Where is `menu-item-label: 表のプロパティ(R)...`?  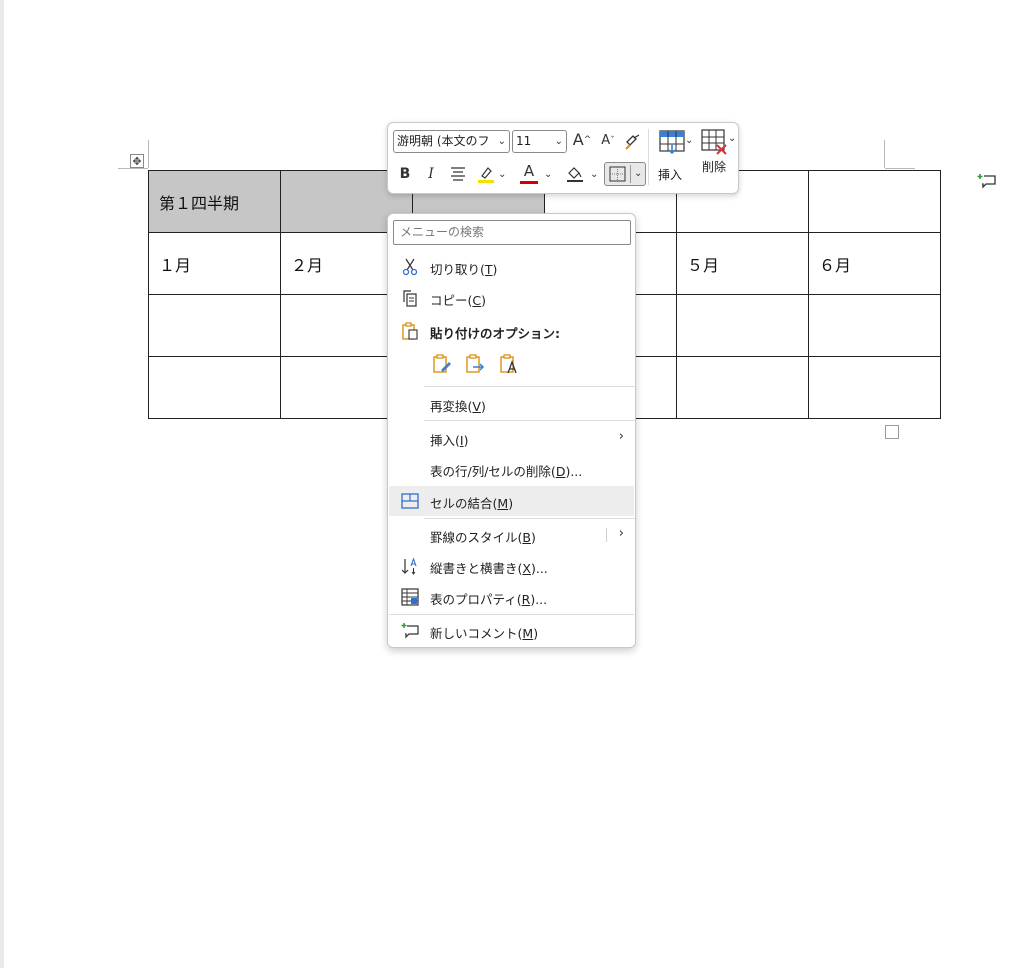
menu-item-label: 表のプロパティ(R)... is located at coordinates (489, 599).